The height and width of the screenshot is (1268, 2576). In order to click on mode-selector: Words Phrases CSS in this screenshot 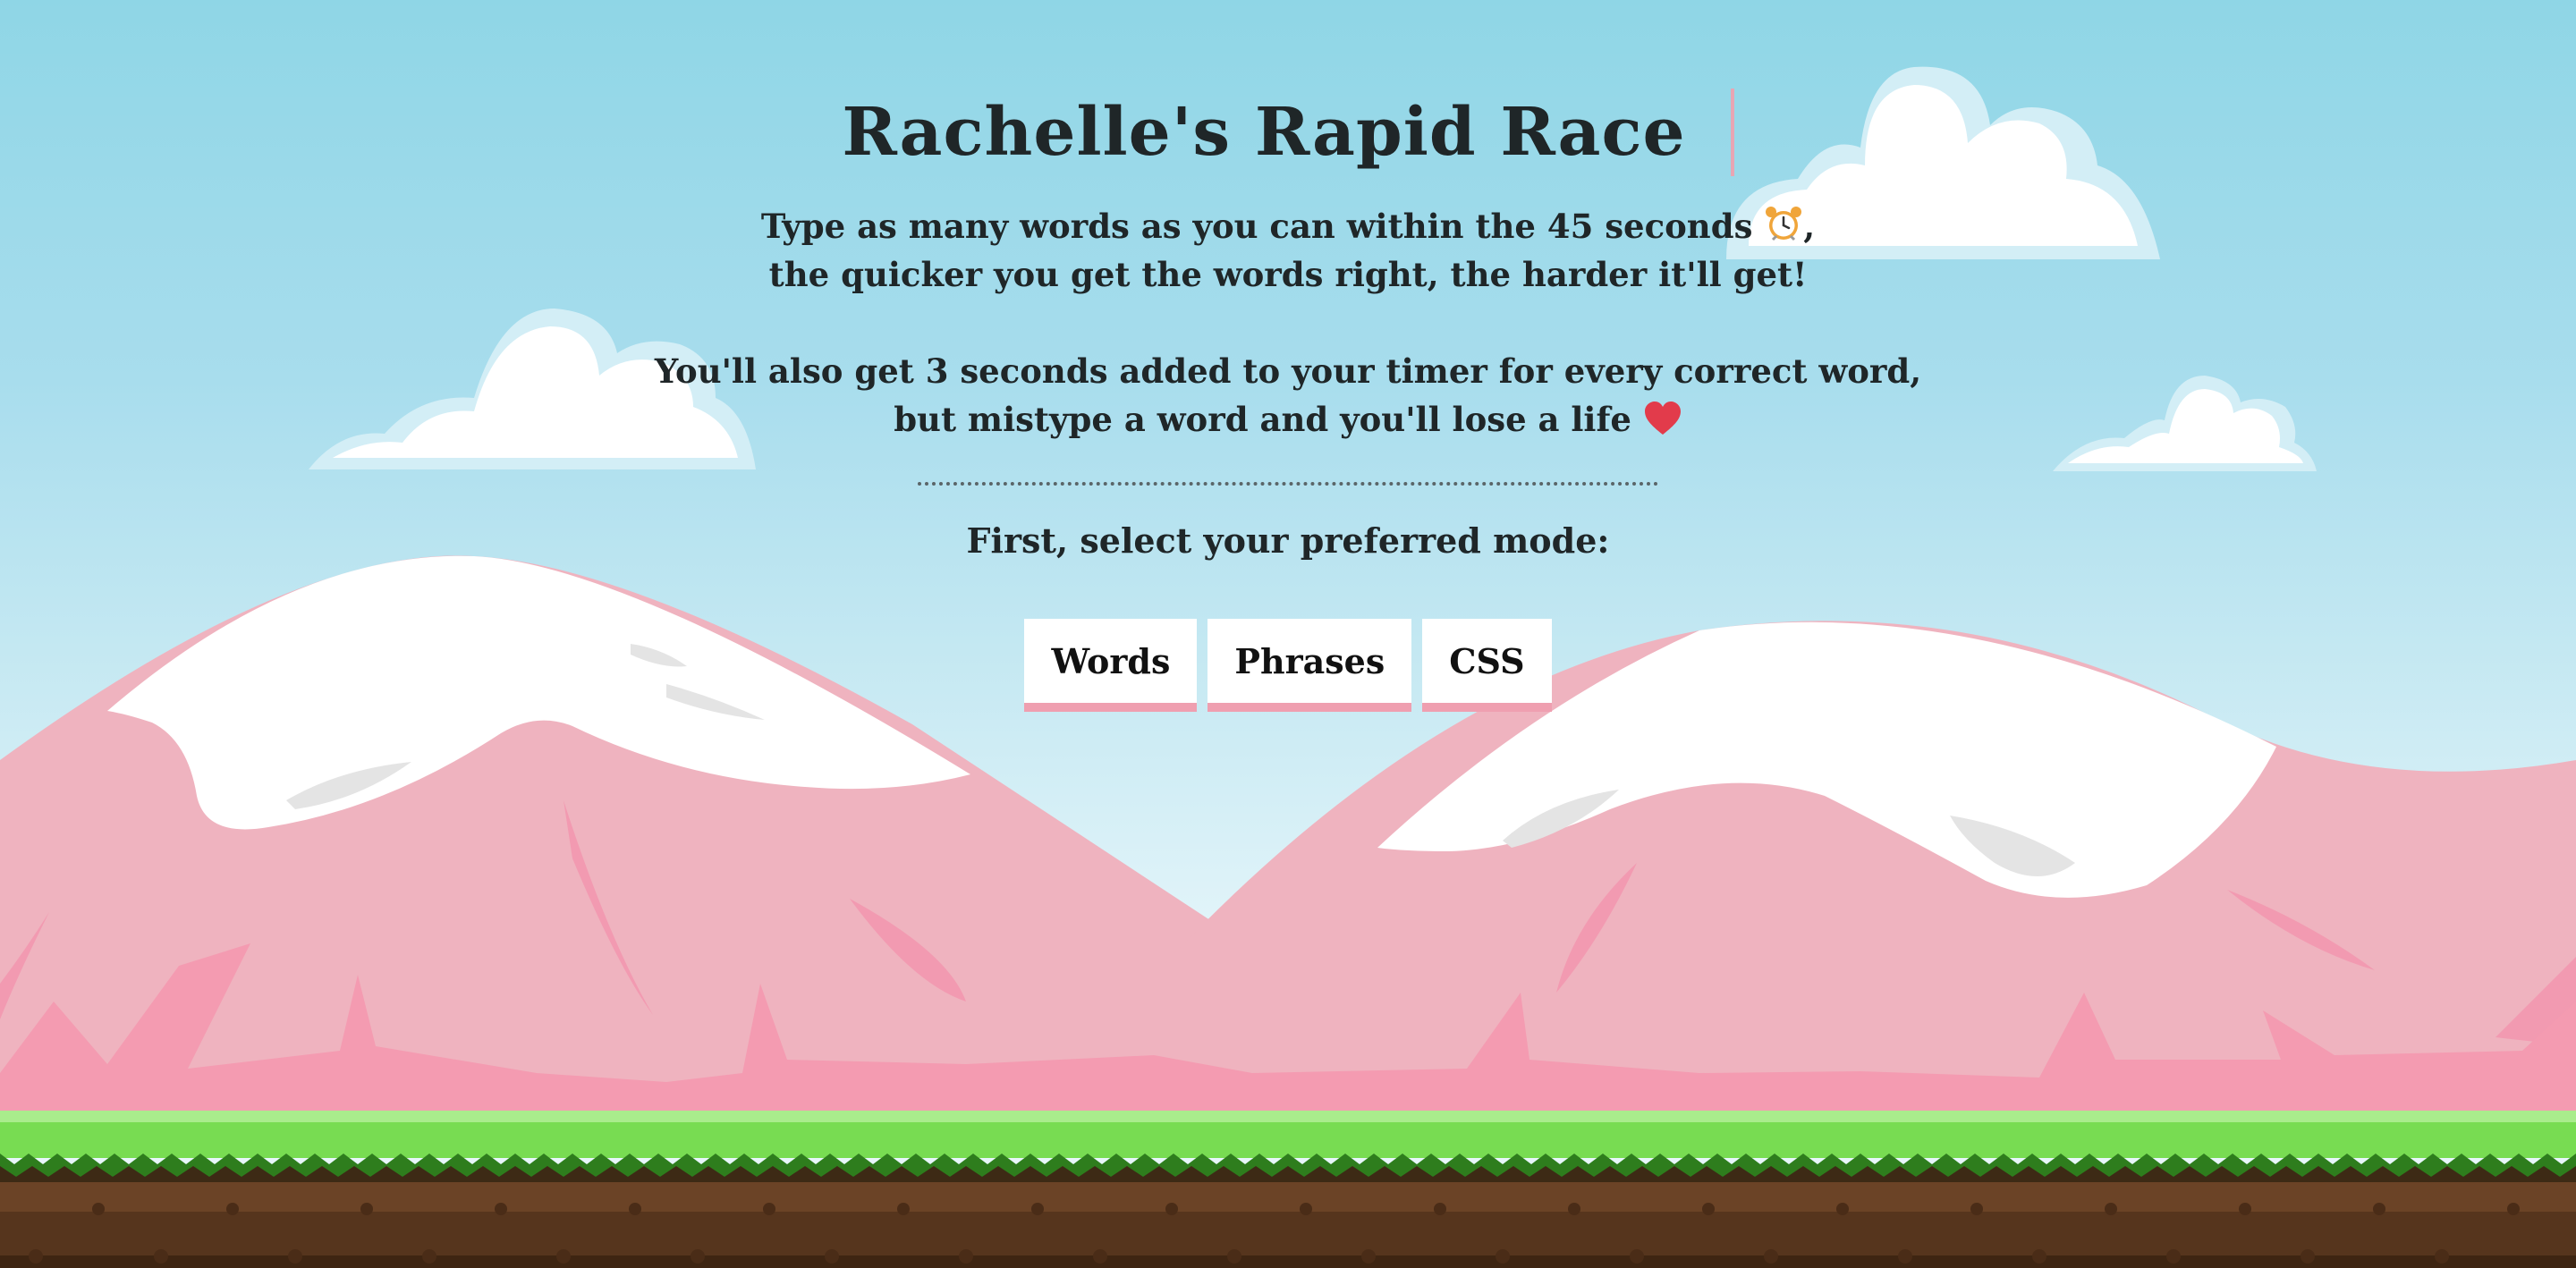, I will do `click(1288, 665)`.